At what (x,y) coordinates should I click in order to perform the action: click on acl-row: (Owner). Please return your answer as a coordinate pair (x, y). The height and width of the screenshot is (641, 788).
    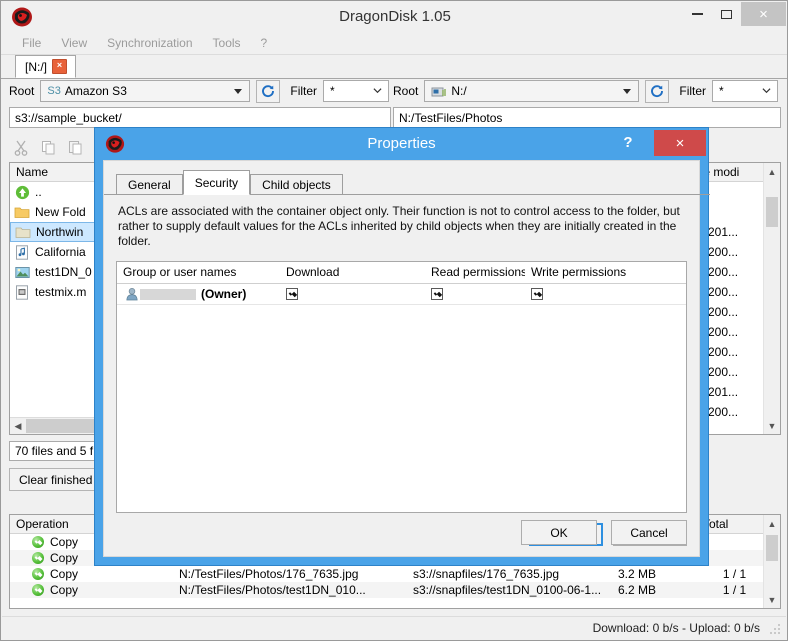
    Looking at the image, I should click on (401, 294).